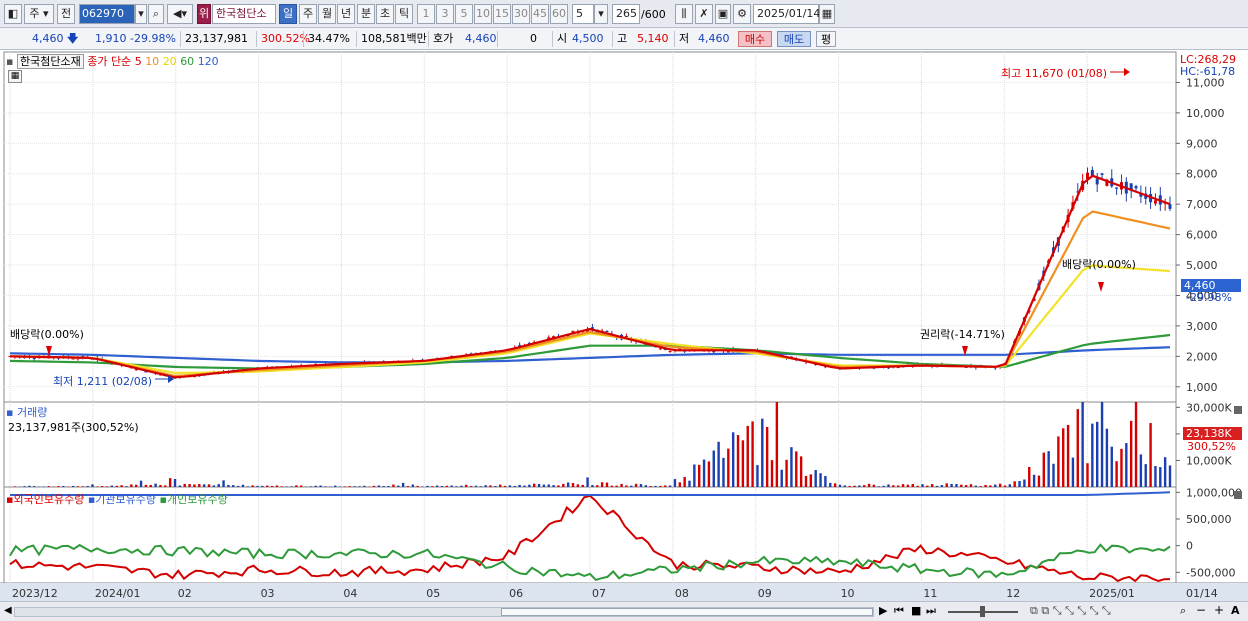  Describe the element at coordinates (1201, 610) in the screenshot. I see `zoom-out-icon: −` at that location.